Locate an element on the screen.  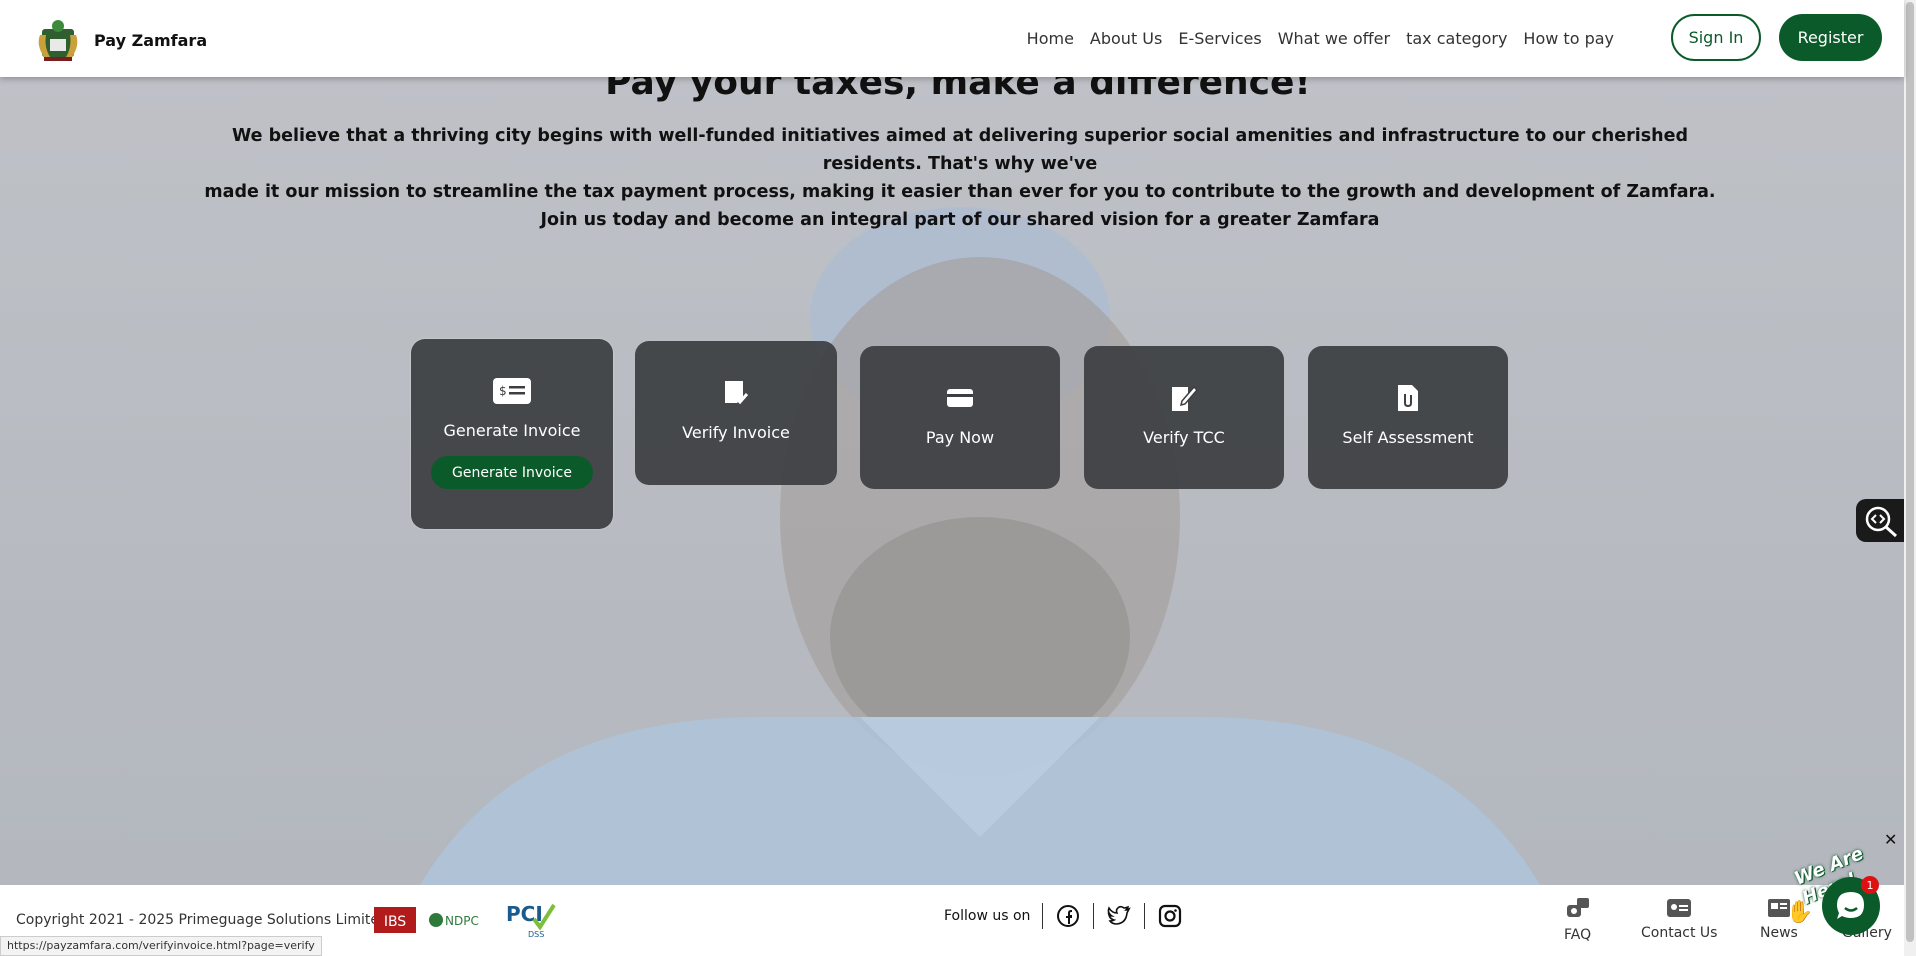
ibs-logo: IBS is located at coordinates (395, 920).